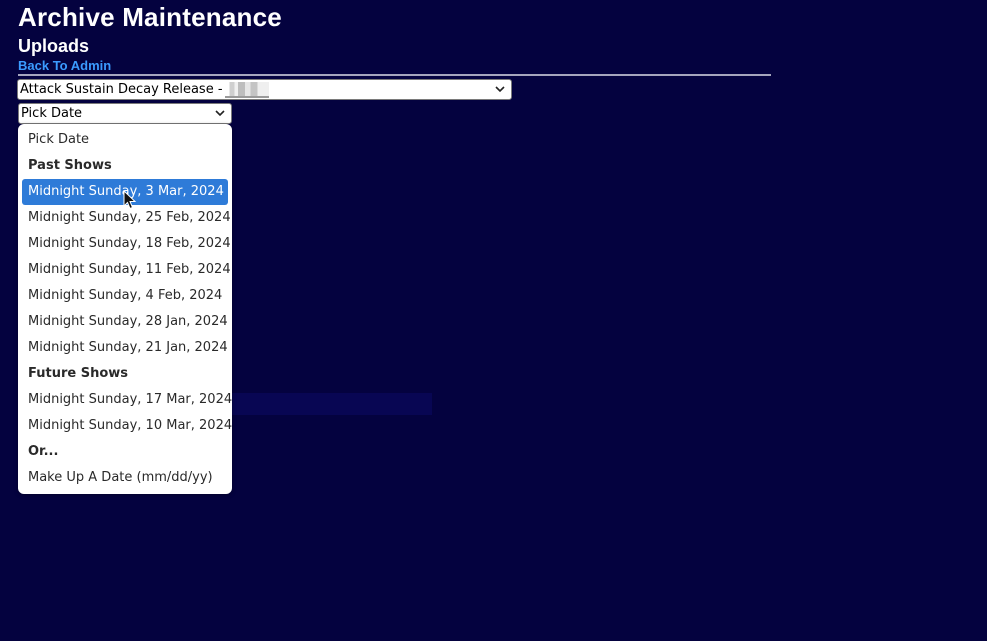  Describe the element at coordinates (126, 244) in the screenshot. I see `option-past-show: Midnight Sunday, 18 Feb, 2024` at that location.